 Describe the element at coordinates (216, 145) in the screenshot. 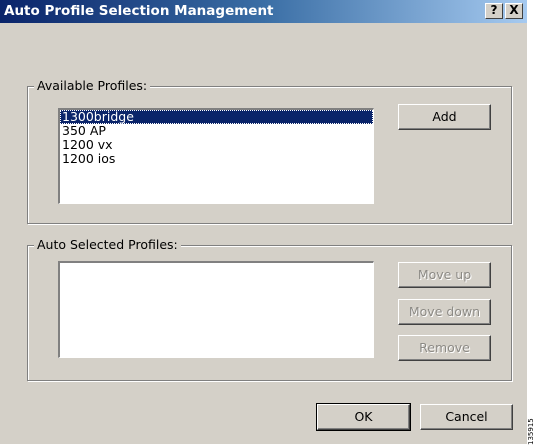

I see `list-item: 1200 vx` at that location.